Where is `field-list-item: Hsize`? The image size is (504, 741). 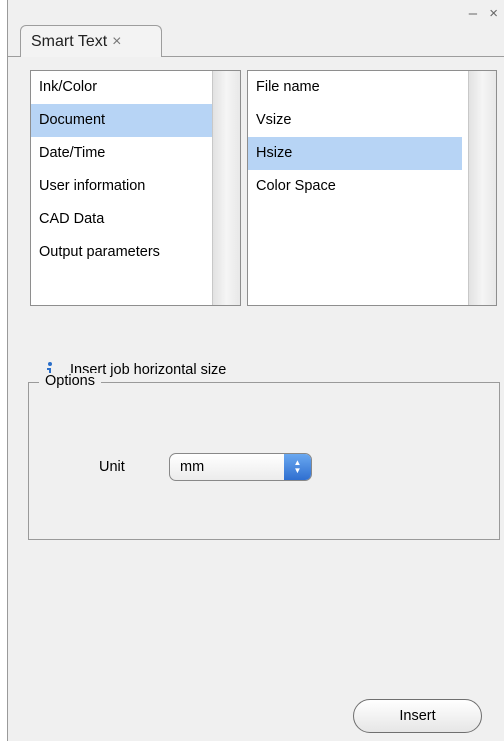 field-list-item: Hsize is located at coordinates (355, 153).